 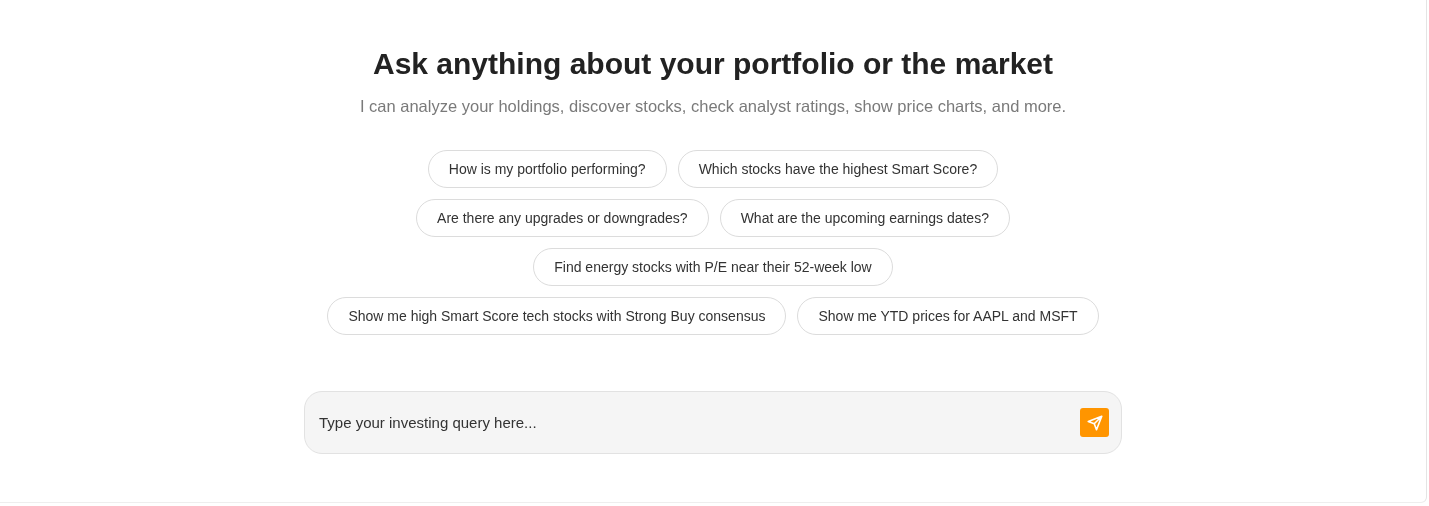 I want to click on send-button, so click(x=1094, y=422).